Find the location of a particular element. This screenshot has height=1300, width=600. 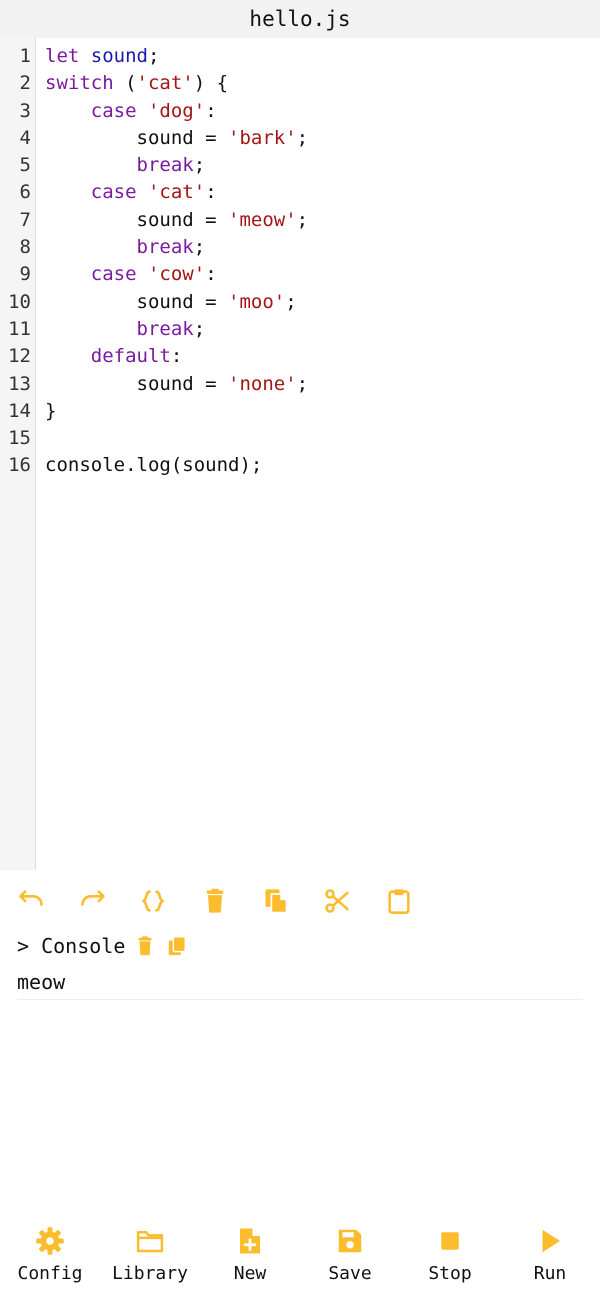

line-number: 14 is located at coordinates (19, 410).